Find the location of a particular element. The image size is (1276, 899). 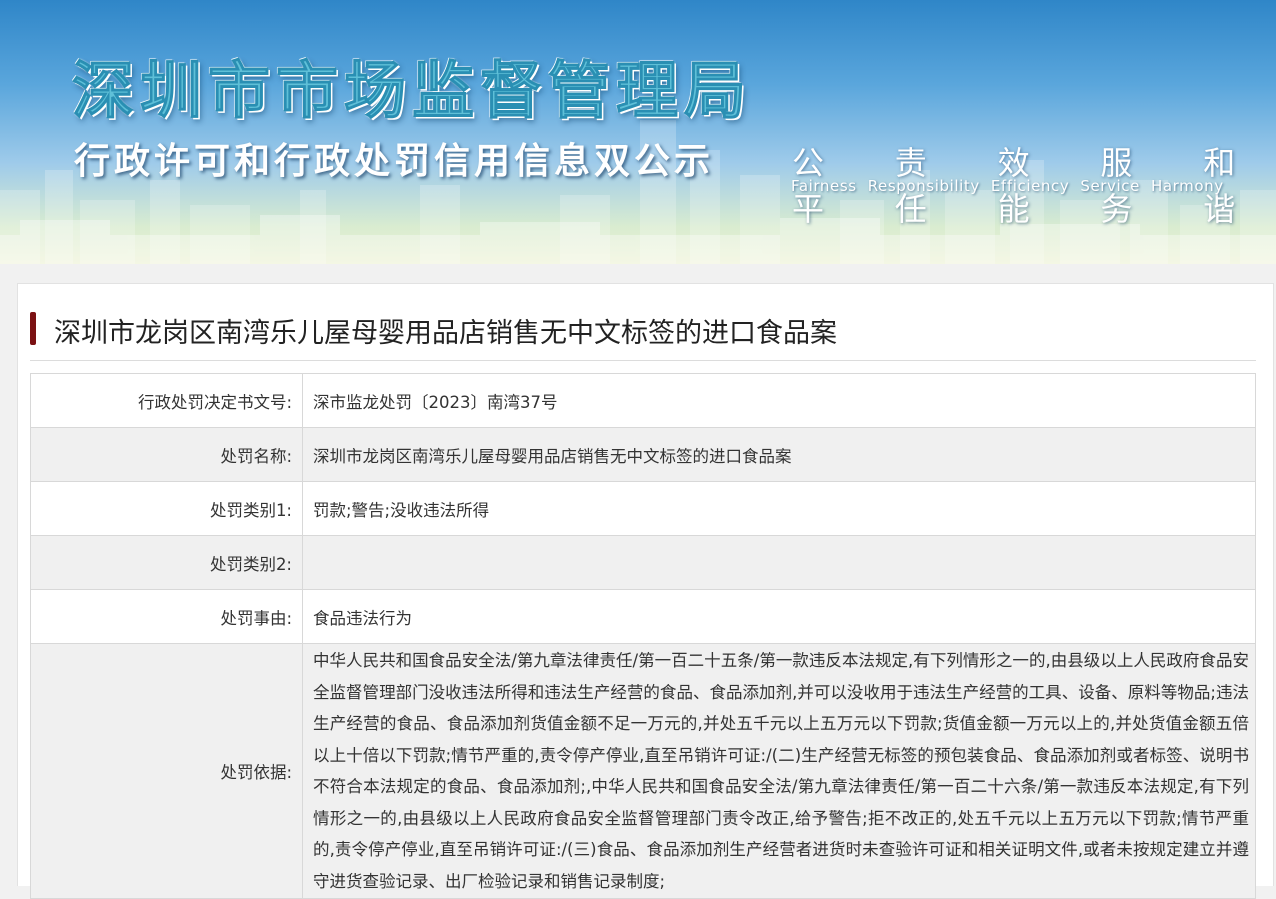

slogan-word-en: Harmony is located at coordinates (1187, 186).